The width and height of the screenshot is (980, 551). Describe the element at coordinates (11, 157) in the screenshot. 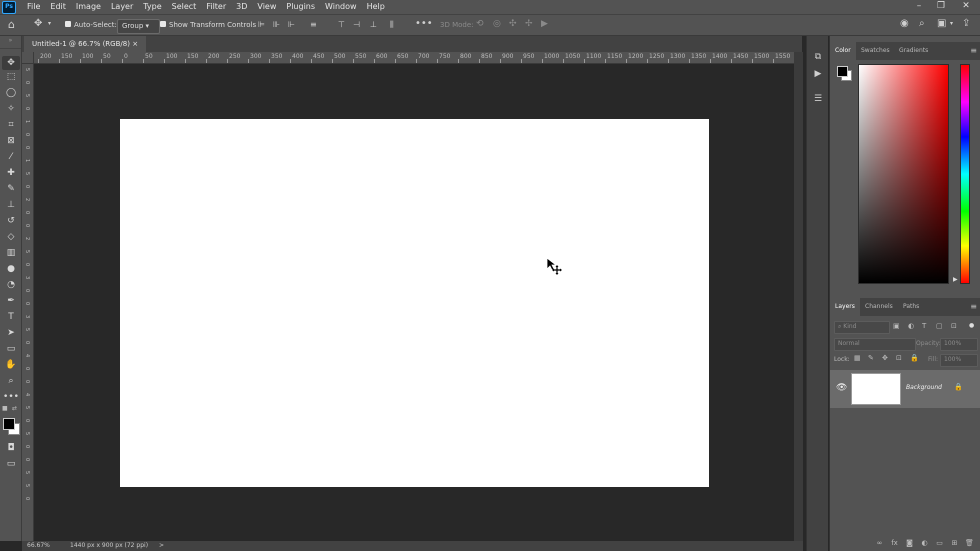

I see `eyedropper-tool-icon: ⁄` at that location.